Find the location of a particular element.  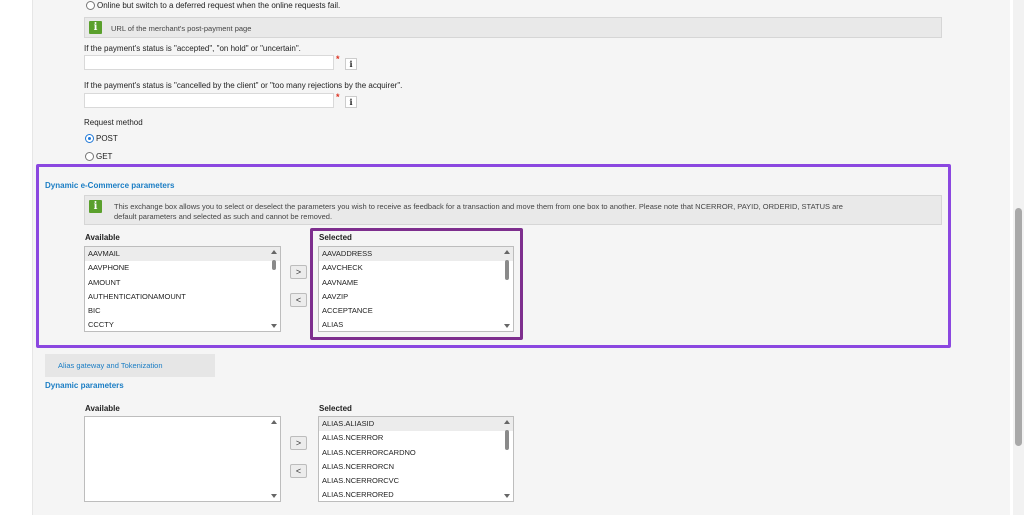

tab-alias-gateway-label: Alias gateway and Tokenization is located at coordinates (110, 365).